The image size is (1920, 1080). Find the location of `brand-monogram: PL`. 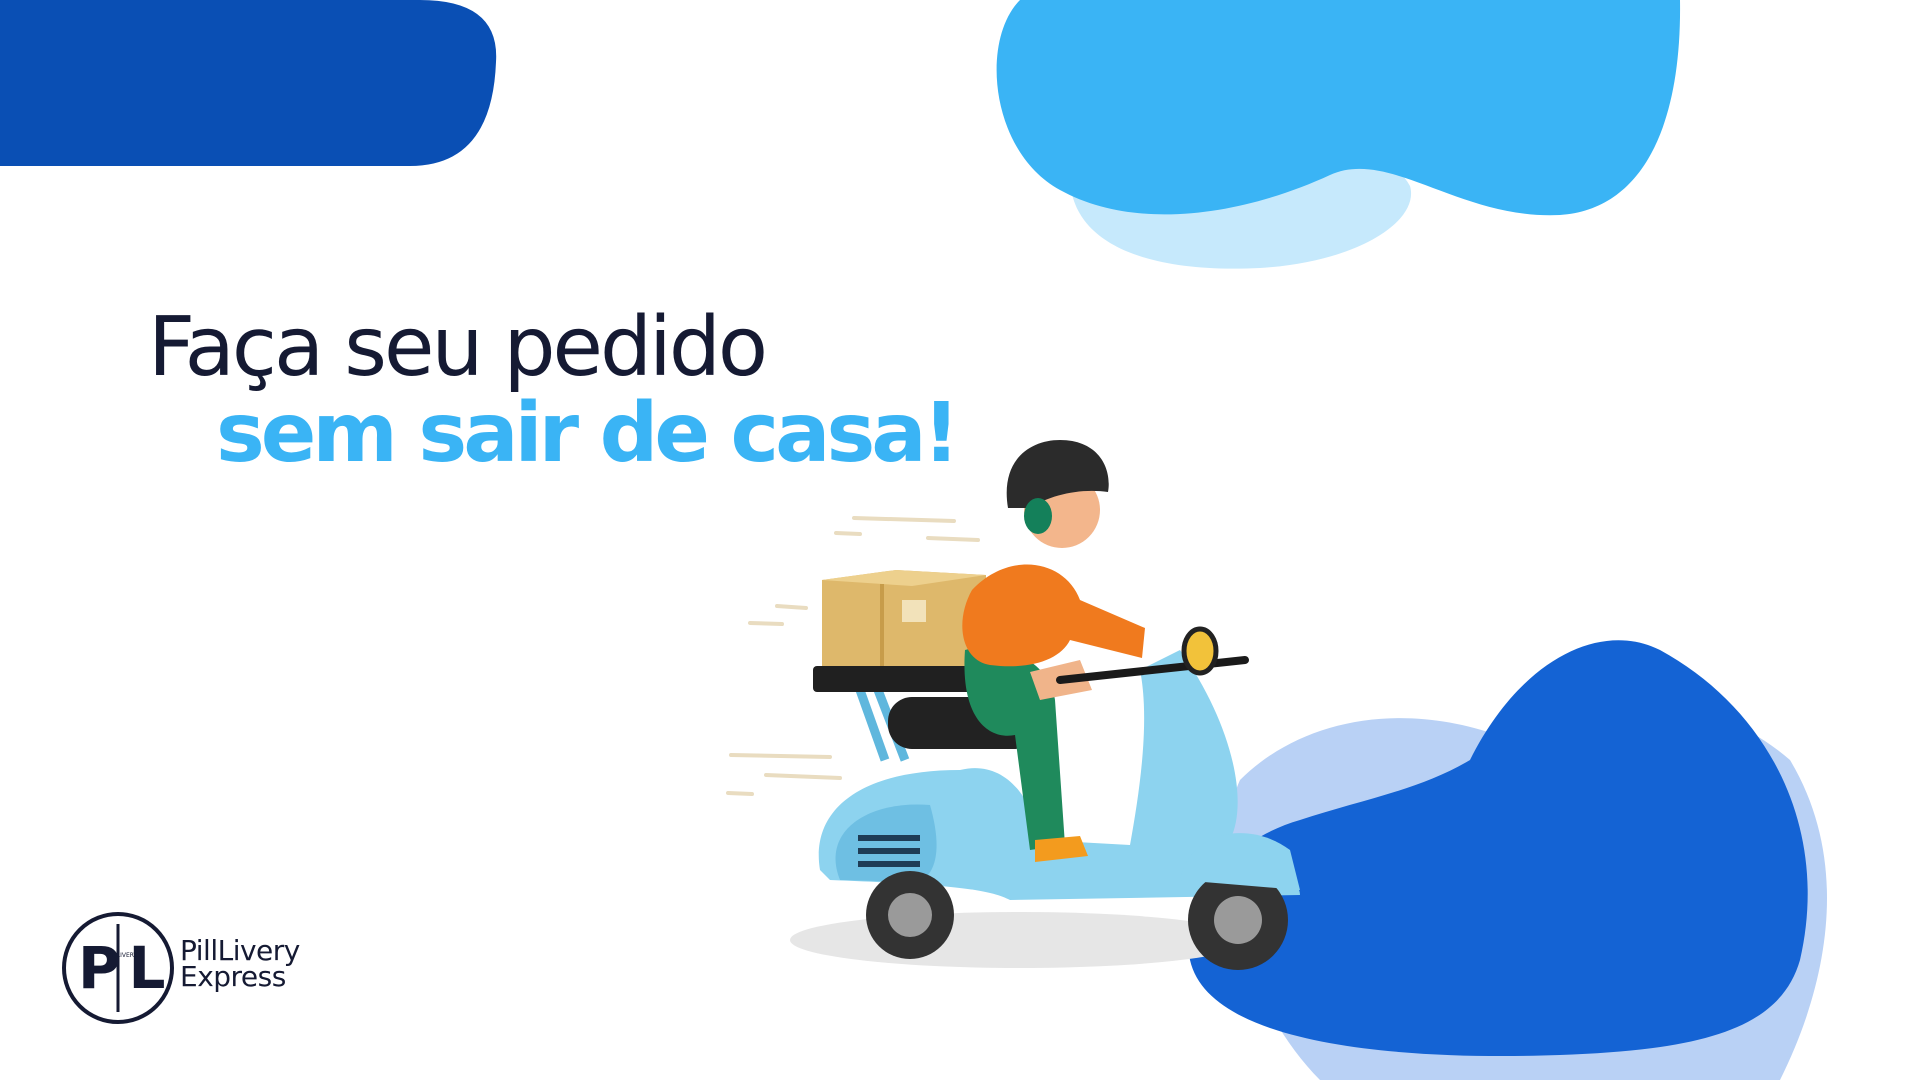

brand-monogram: PL is located at coordinates (126, 968).